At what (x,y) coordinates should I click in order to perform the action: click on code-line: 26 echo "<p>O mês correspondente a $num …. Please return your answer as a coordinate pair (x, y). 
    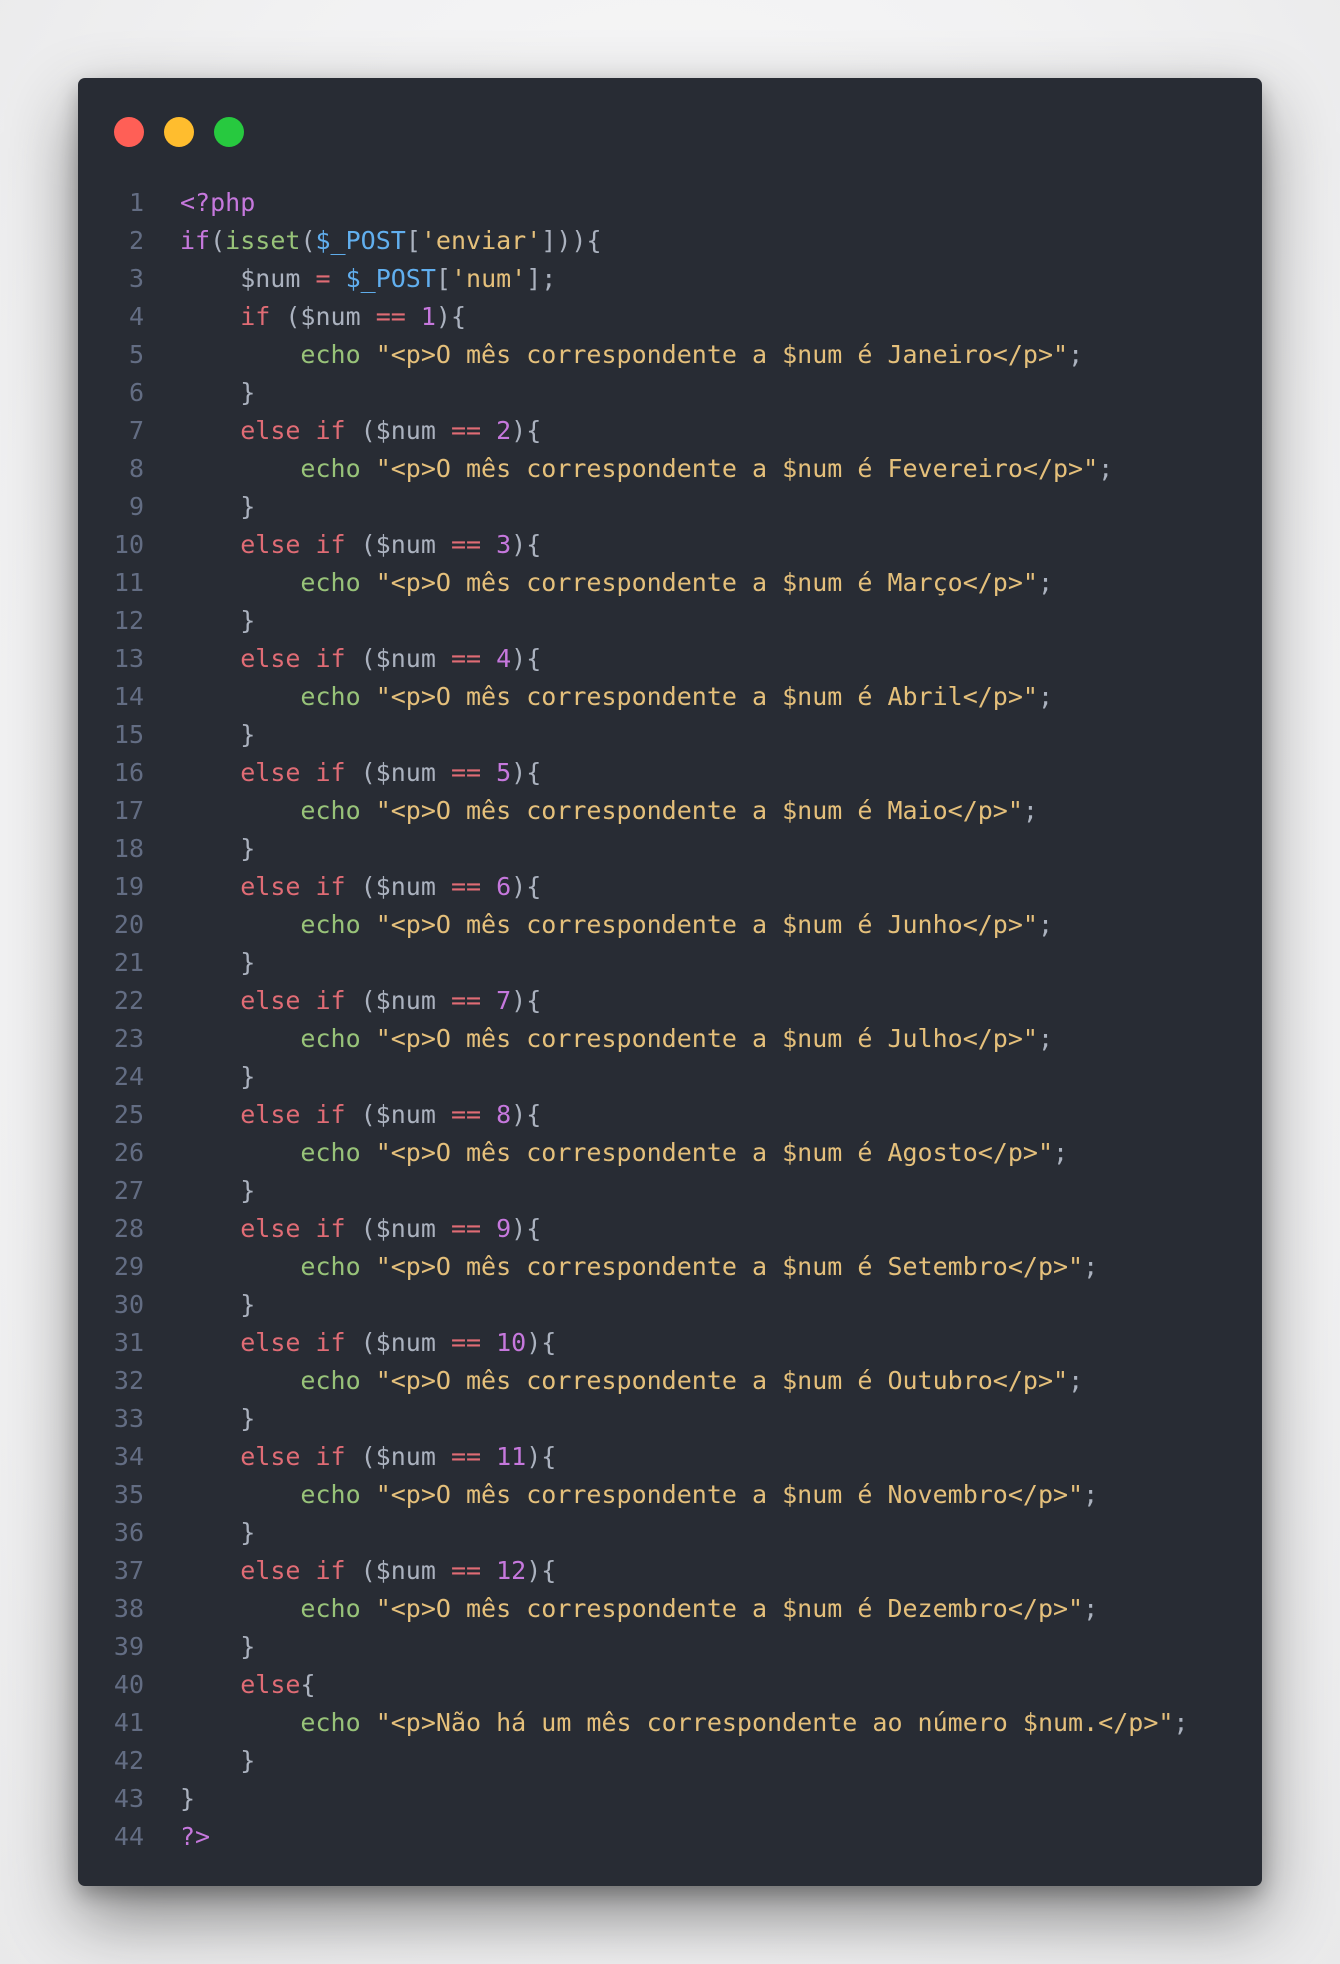
    Looking at the image, I should click on (670, 1153).